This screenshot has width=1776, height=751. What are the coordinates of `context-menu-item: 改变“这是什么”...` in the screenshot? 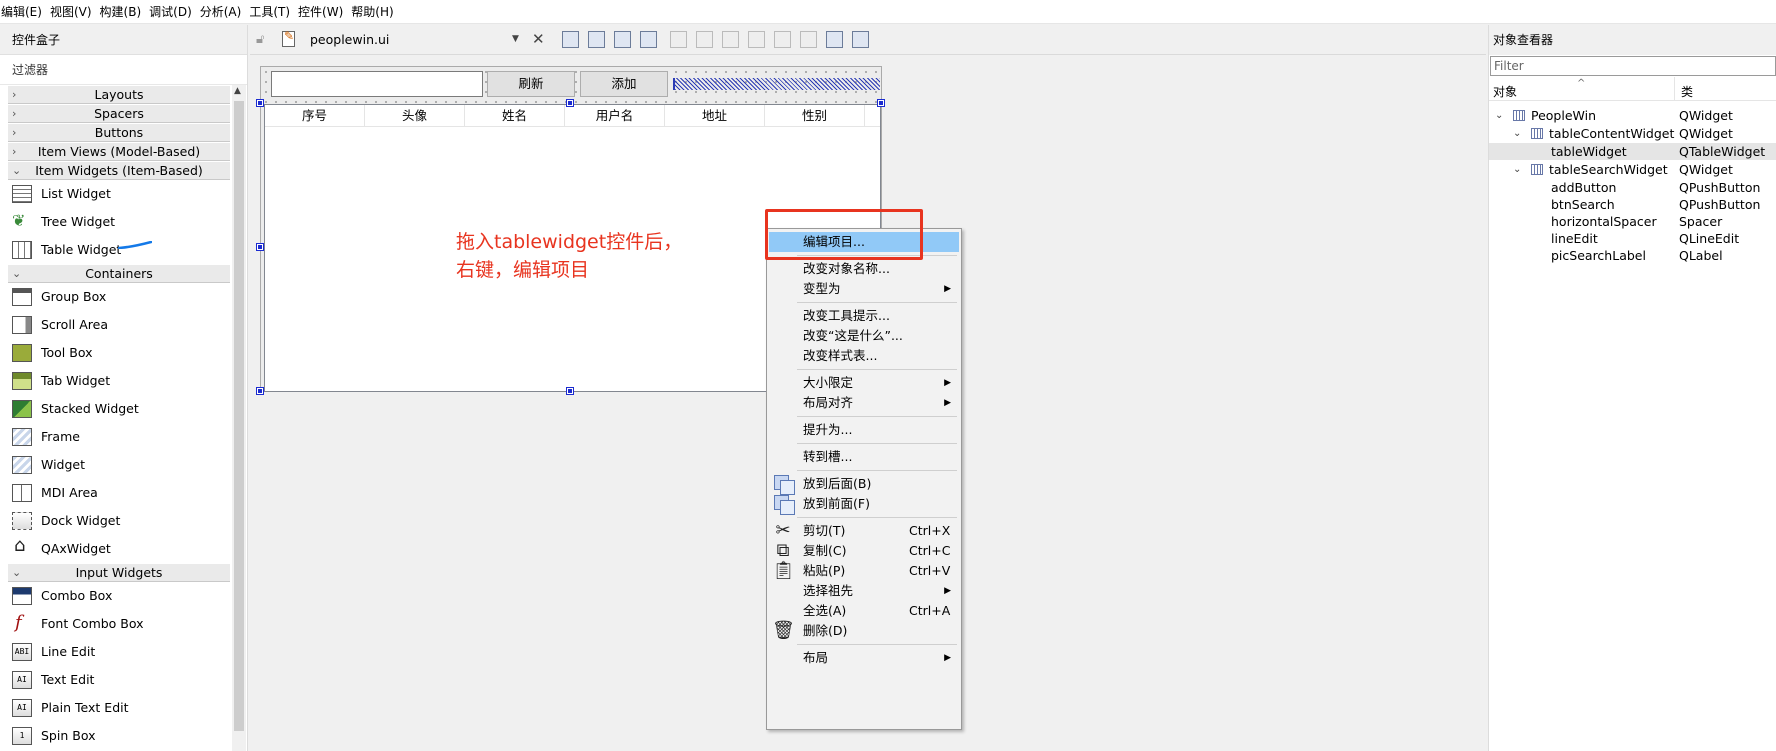 It's located at (864, 336).